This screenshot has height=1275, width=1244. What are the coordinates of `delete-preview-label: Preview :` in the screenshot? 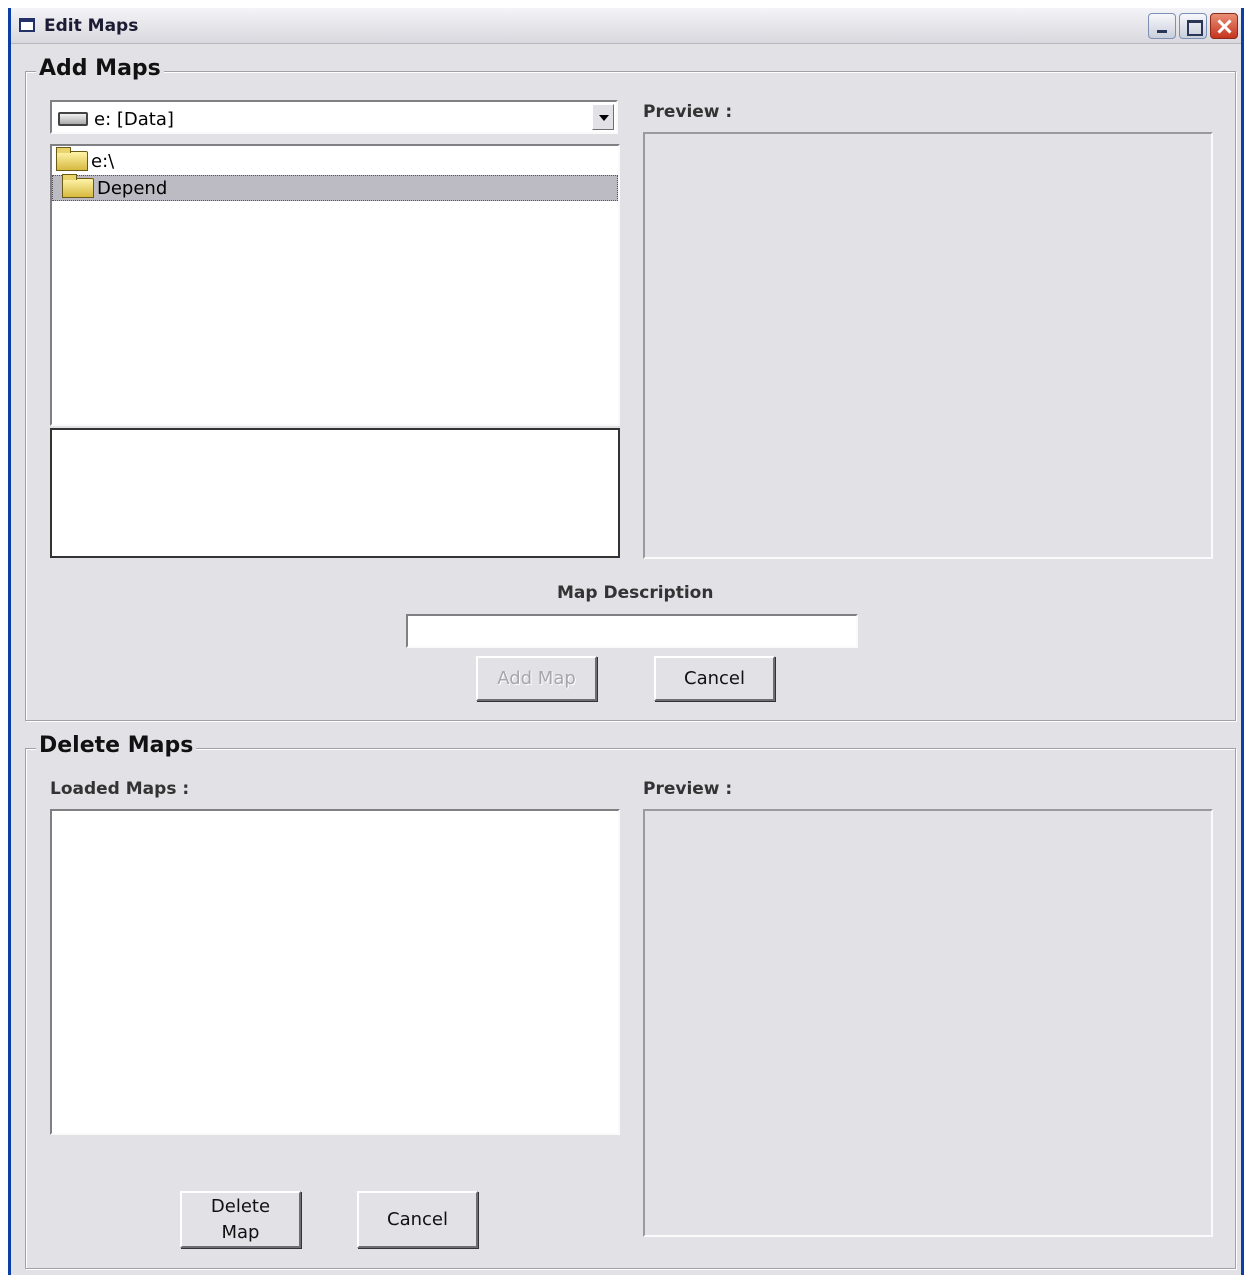 It's located at (688, 789).